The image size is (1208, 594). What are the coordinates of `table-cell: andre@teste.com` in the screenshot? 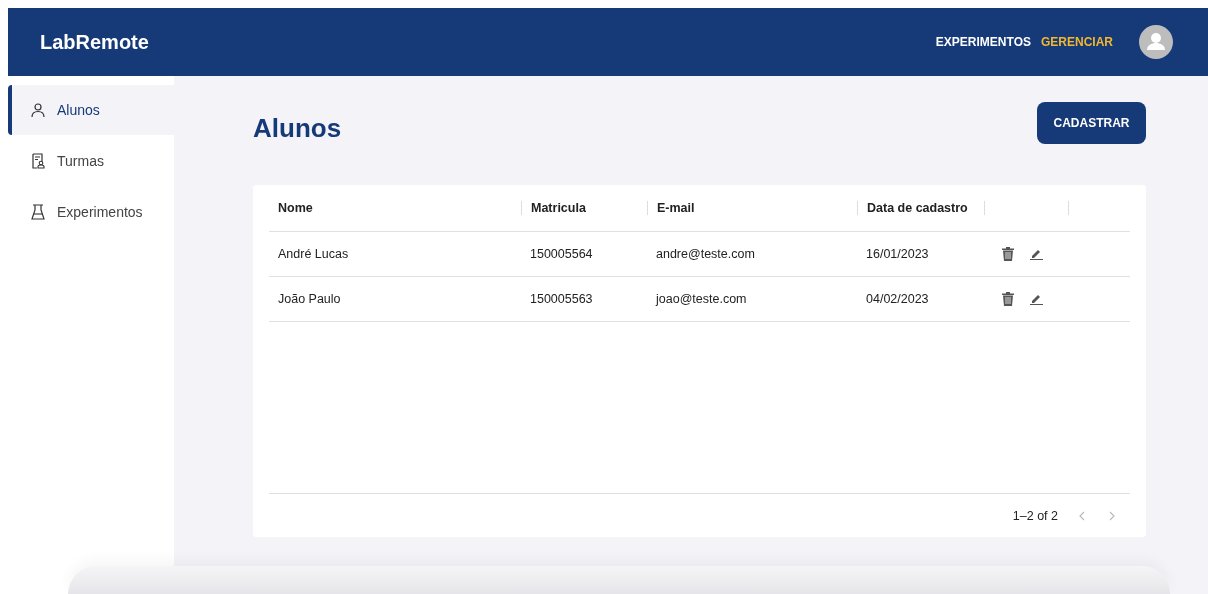 It's located at (705, 254).